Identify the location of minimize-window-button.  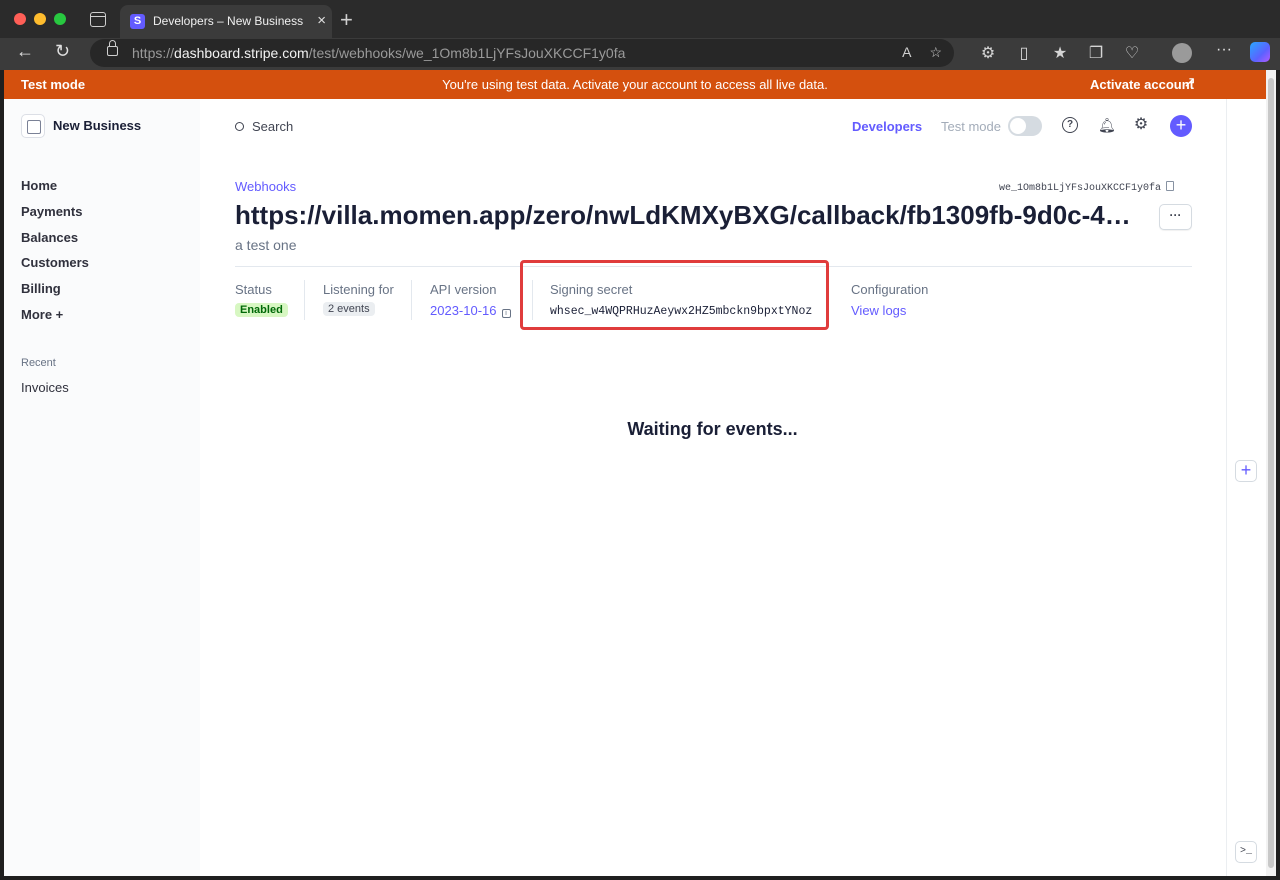
(40, 19).